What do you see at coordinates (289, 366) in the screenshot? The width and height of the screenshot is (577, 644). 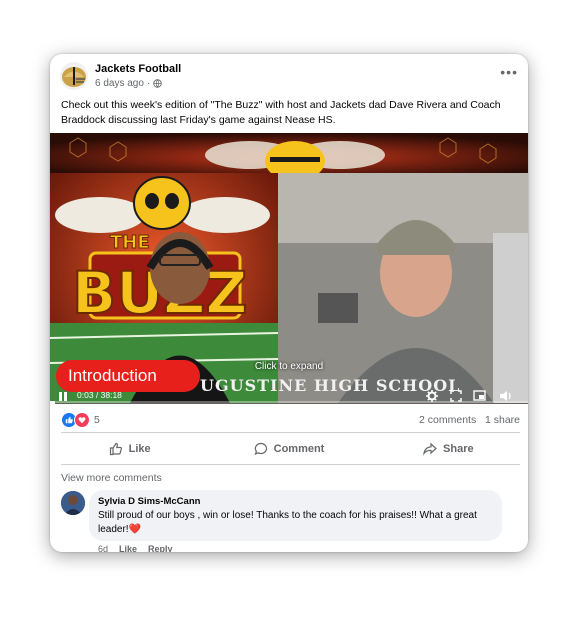 I see `click-to-expand-hint: Click to expand` at bounding box center [289, 366].